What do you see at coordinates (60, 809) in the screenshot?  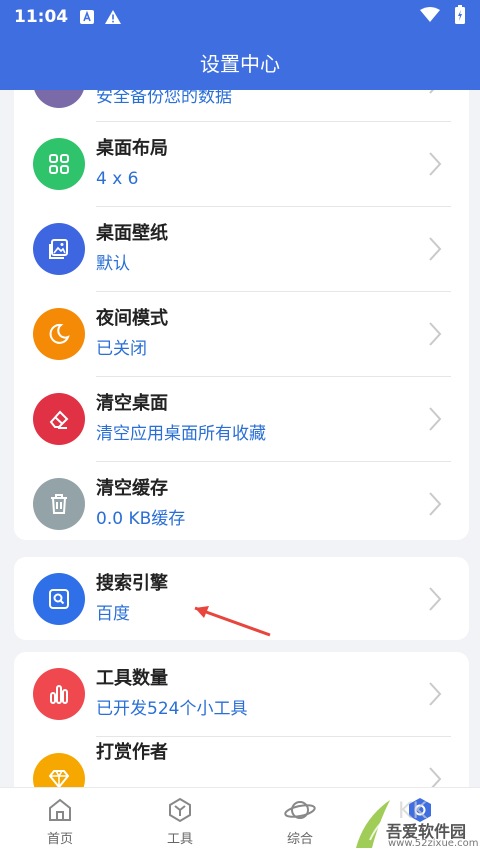 I see `home-icon` at bounding box center [60, 809].